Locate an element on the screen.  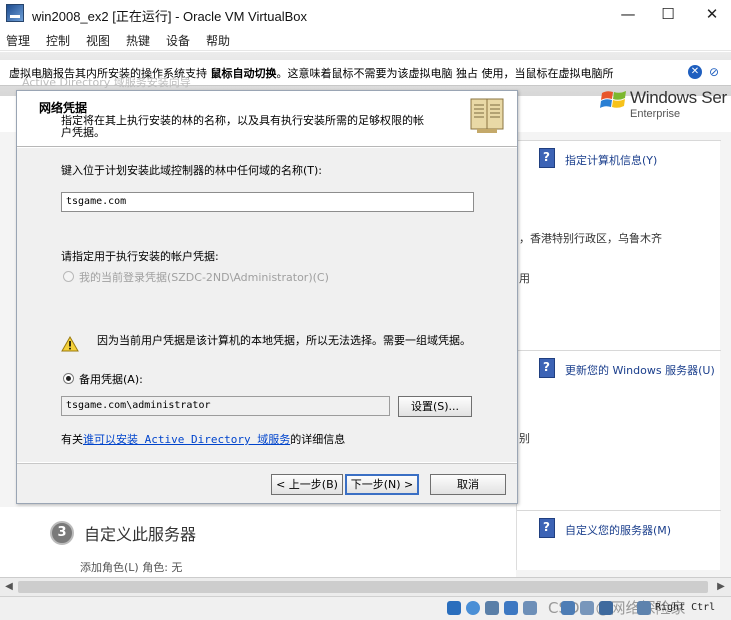
domain-name-input: tsgame.com is located at coordinates (267, 202).